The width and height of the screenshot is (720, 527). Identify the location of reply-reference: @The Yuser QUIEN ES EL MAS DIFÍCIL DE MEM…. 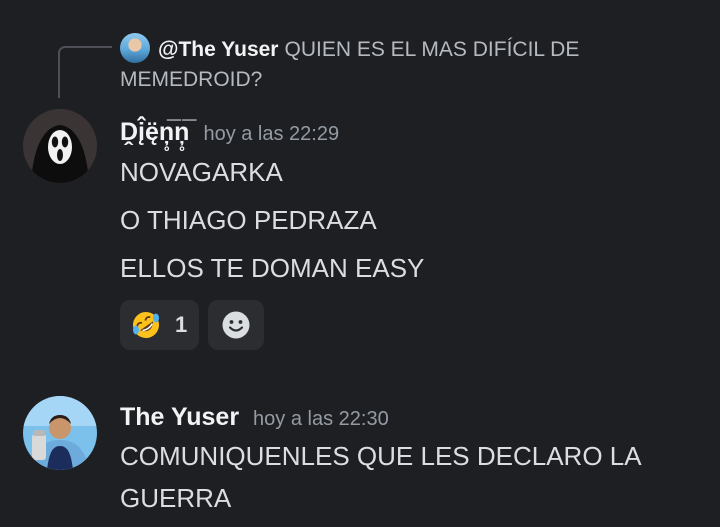
(380, 64).